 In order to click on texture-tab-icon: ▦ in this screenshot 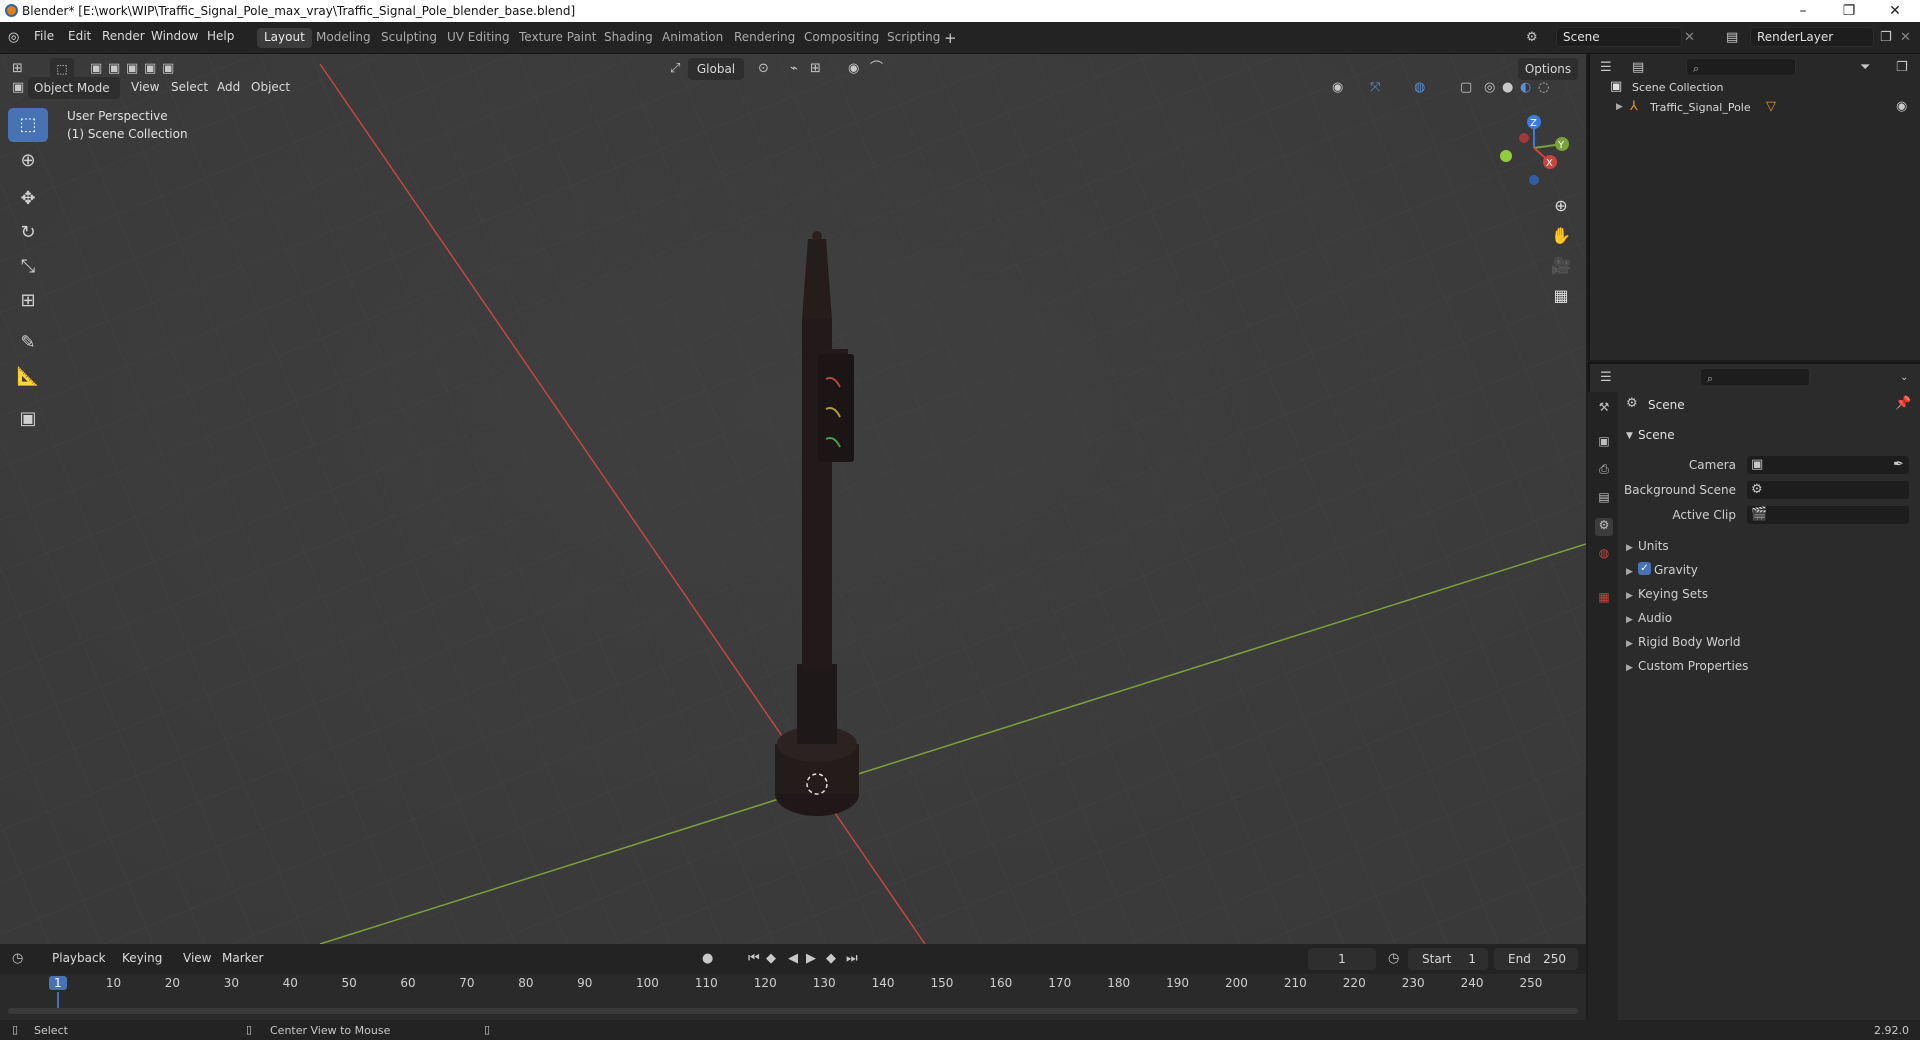, I will do `click(1604, 599)`.